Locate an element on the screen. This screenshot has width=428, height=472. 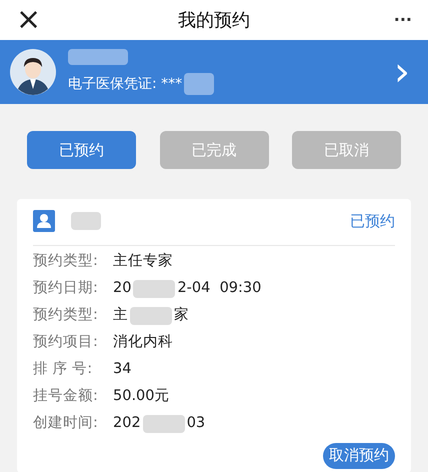
chevron-icon: › is located at coordinates (402, 72).